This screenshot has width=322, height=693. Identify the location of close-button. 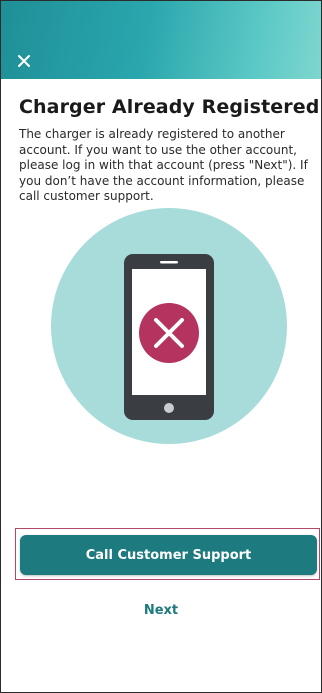
(24, 61).